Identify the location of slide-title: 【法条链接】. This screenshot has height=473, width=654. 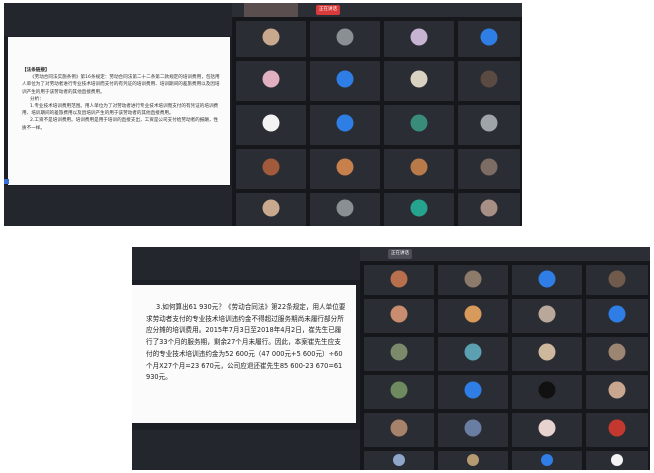
(36, 70).